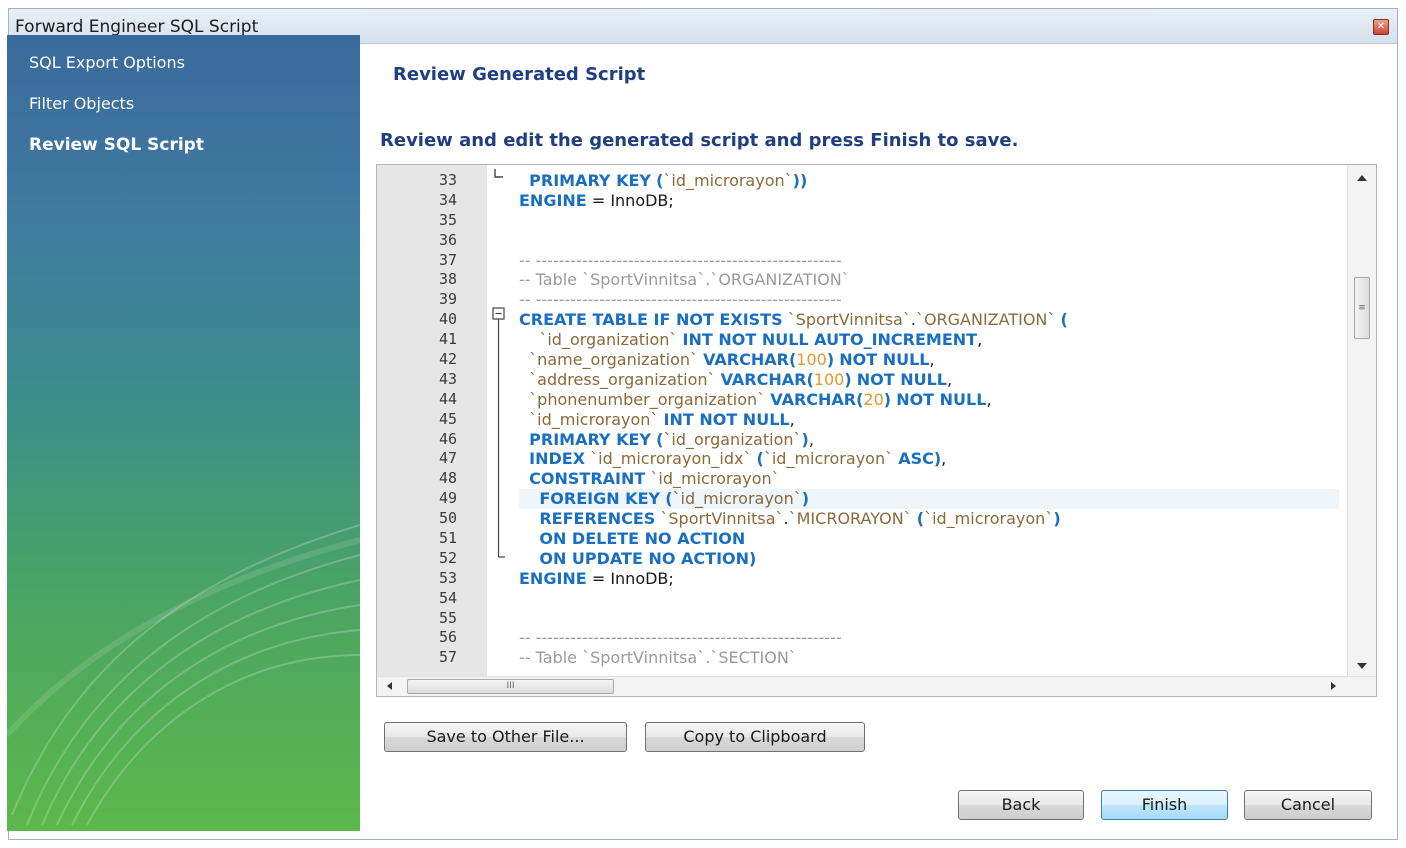 The width and height of the screenshot is (1406, 848). I want to click on line-number: 38, so click(447, 279).